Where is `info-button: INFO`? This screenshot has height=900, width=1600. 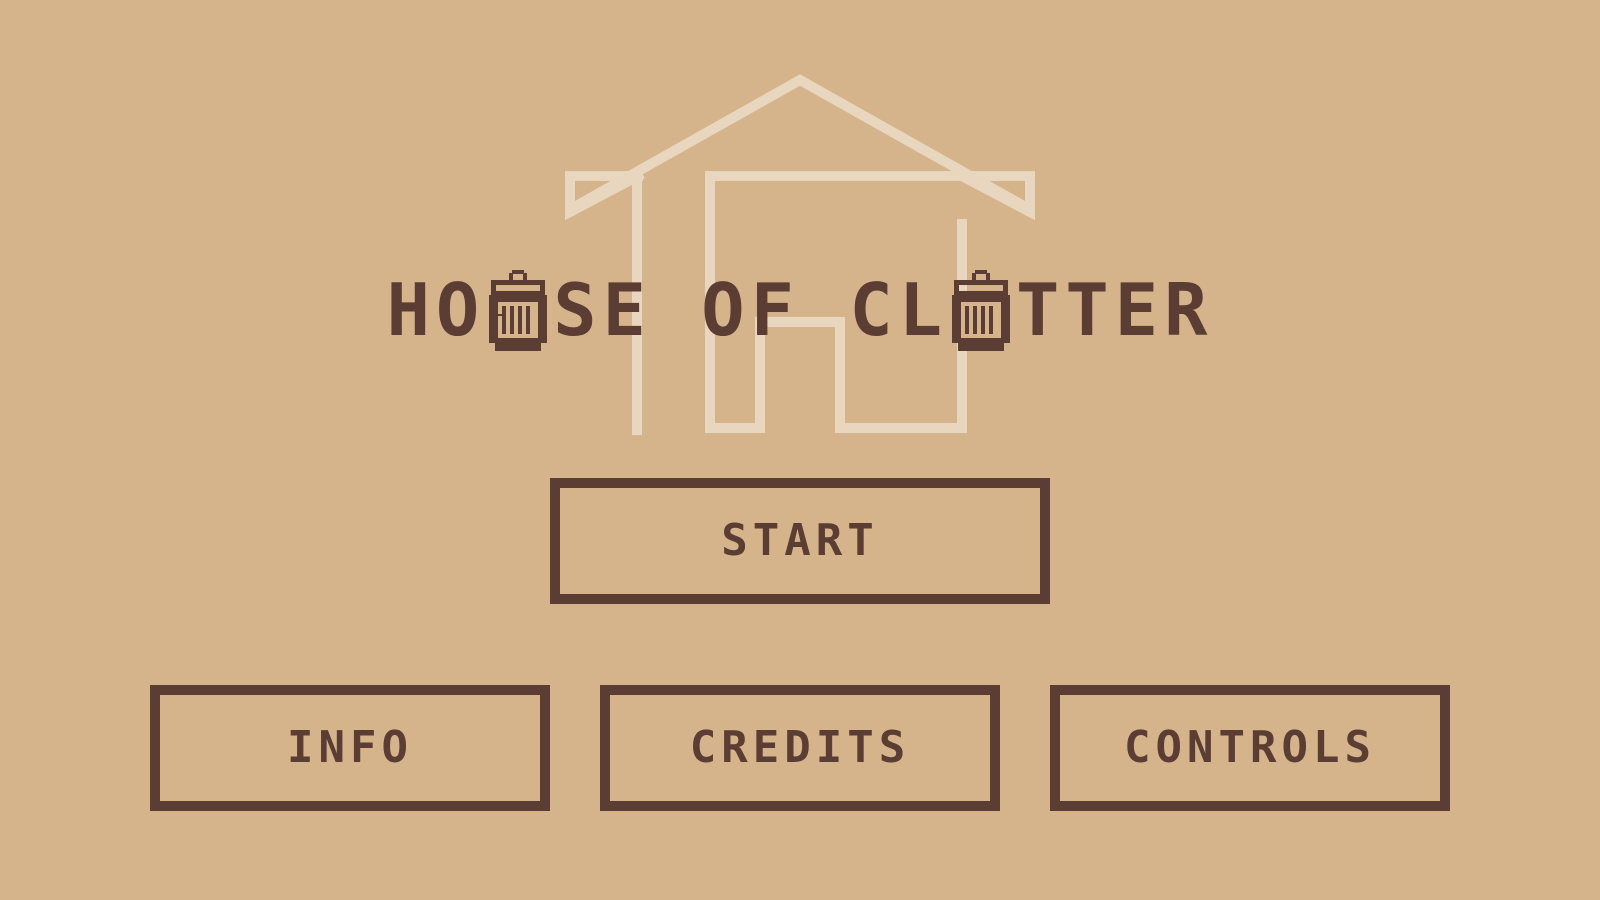 info-button: INFO is located at coordinates (350, 748).